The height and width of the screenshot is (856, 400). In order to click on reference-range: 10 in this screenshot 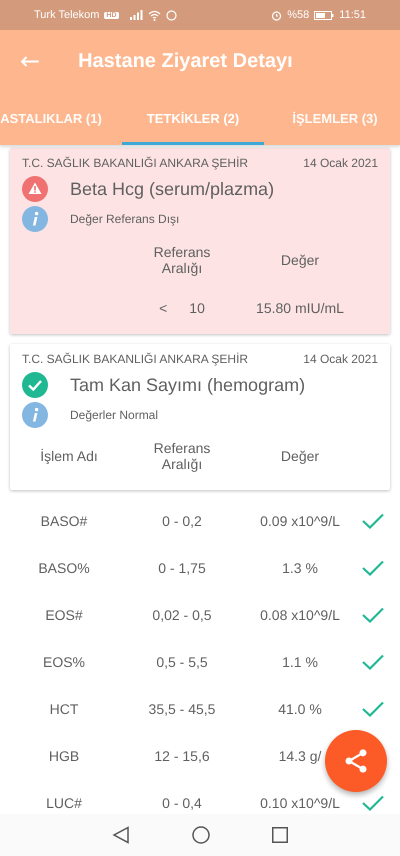, I will do `click(197, 308)`.